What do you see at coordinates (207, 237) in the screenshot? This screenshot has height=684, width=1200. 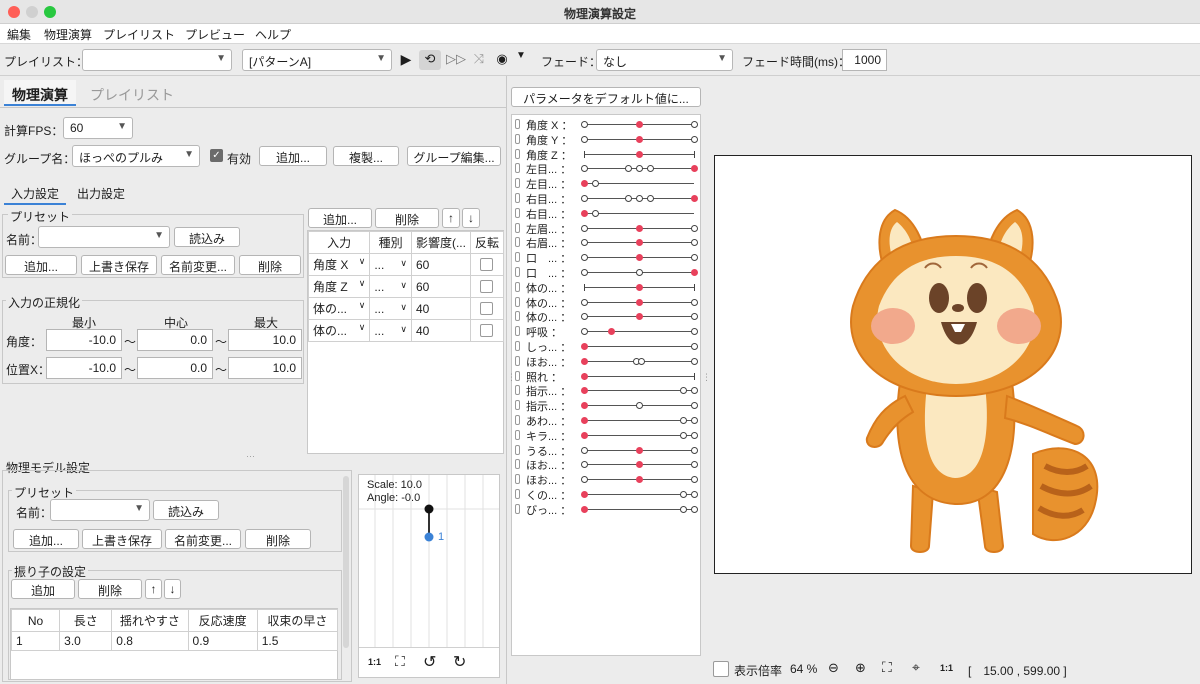 I see `preset-load-button: 読込み` at bounding box center [207, 237].